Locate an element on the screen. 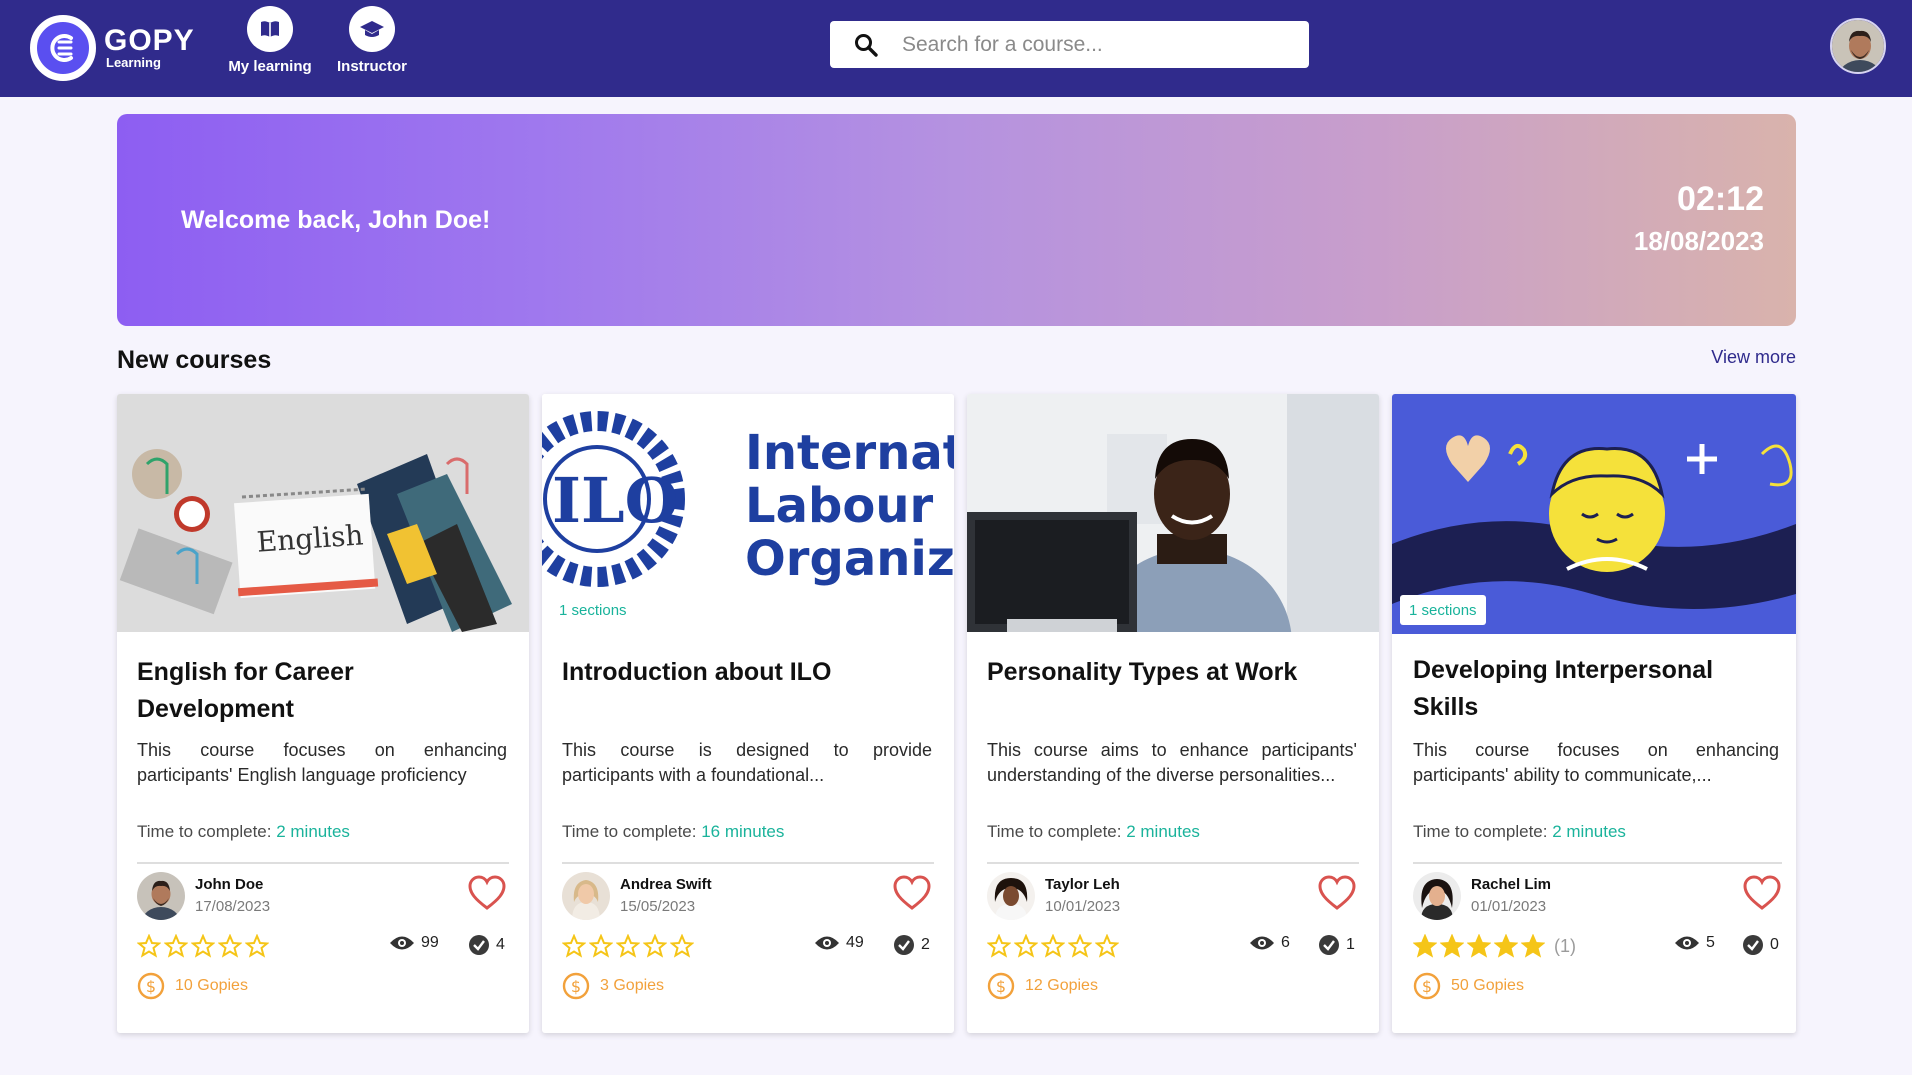 This screenshot has height=1075, width=1912. course-price: $ 3 Gopies is located at coordinates (613, 986).